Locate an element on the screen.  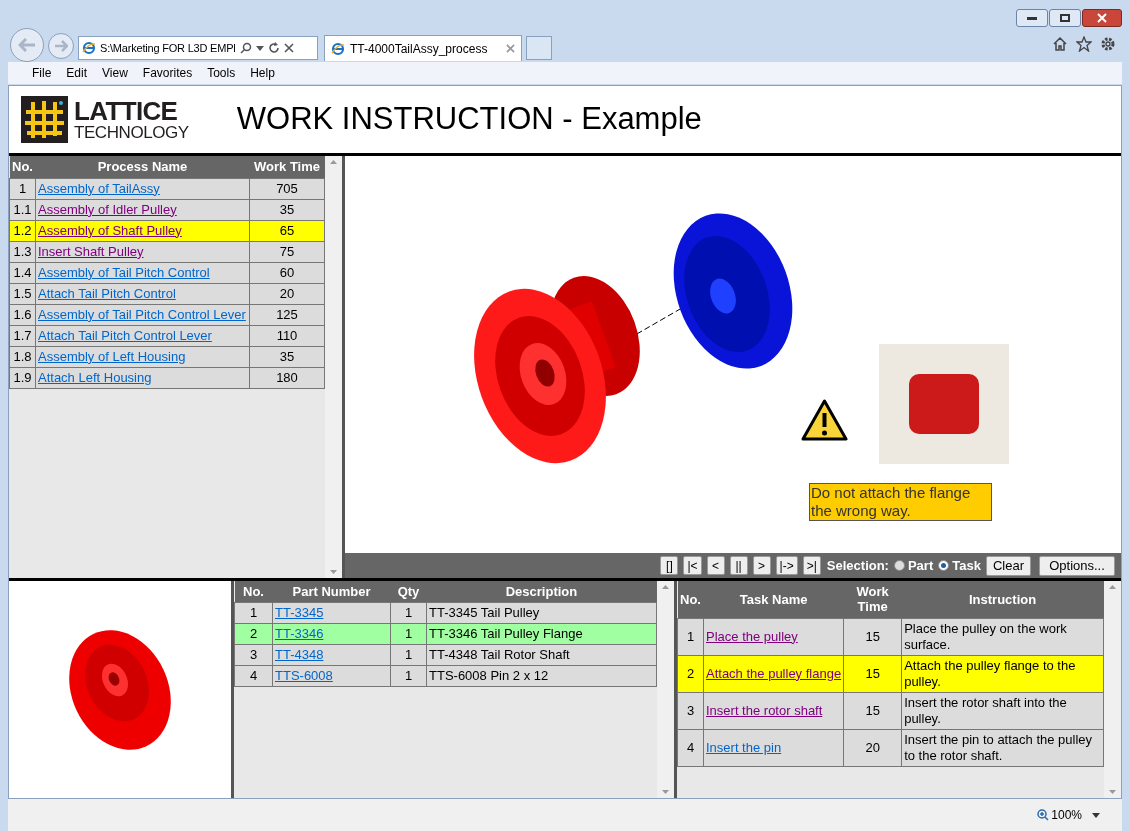
minimize-button is located at coordinates (1032, 18).